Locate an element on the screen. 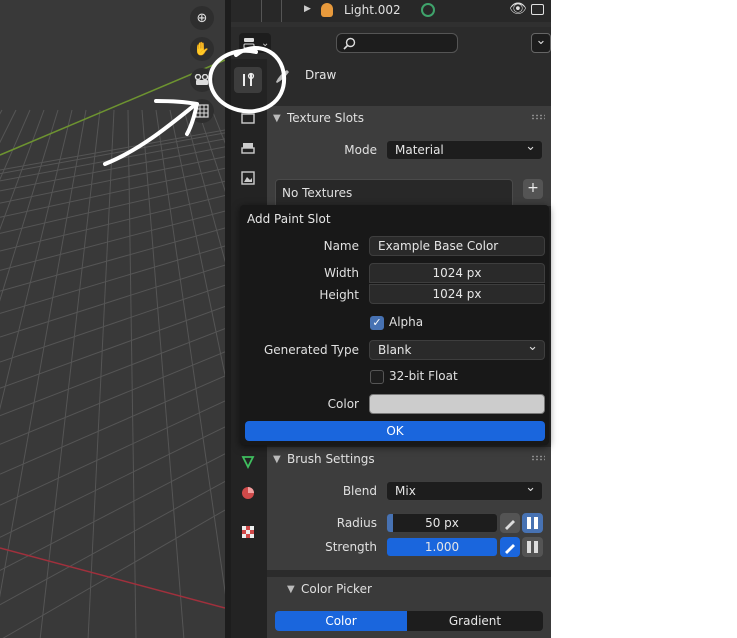  camera-render-icon is located at coordinates (537, 9).